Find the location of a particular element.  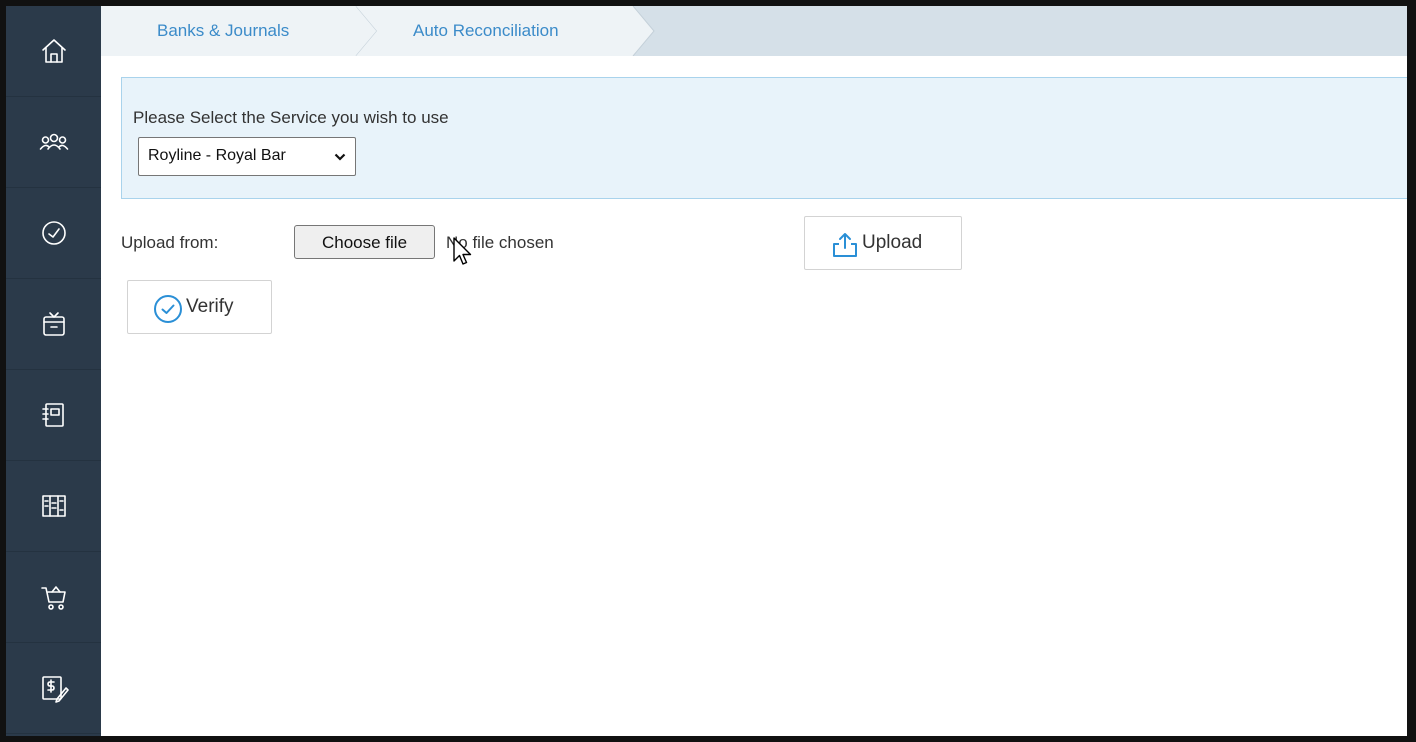

breadcrumb-item-auto-reconciliation: Auto Reconciliation is located at coordinates (486, 31).